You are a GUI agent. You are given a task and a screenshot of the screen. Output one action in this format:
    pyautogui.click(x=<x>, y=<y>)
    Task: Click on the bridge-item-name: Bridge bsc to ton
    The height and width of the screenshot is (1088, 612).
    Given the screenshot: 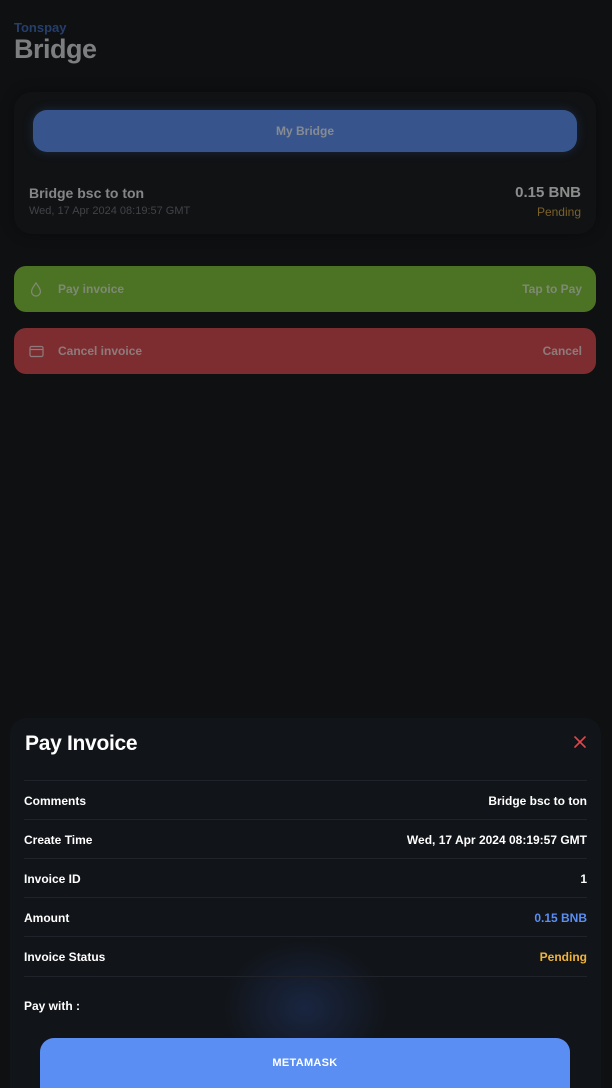 What is the action you would take?
    pyautogui.click(x=87, y=193)
    